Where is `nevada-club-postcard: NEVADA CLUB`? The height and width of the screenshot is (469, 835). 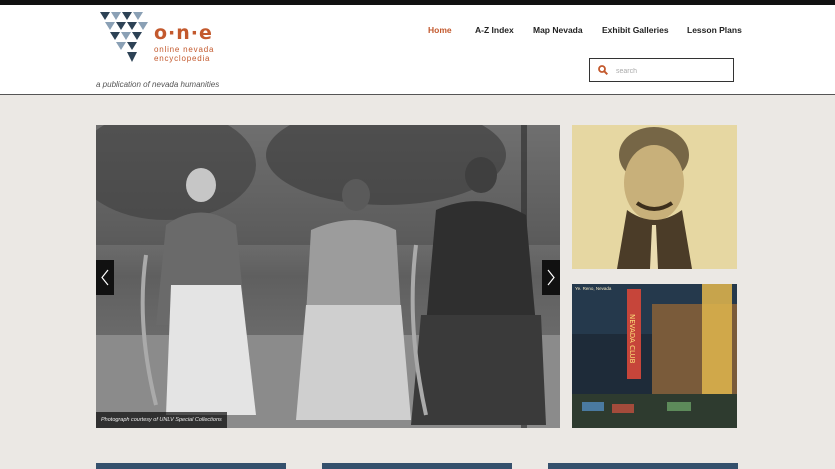 nevada-club-postcard: NEVADA CLUB is located at coordinates (654, 356).